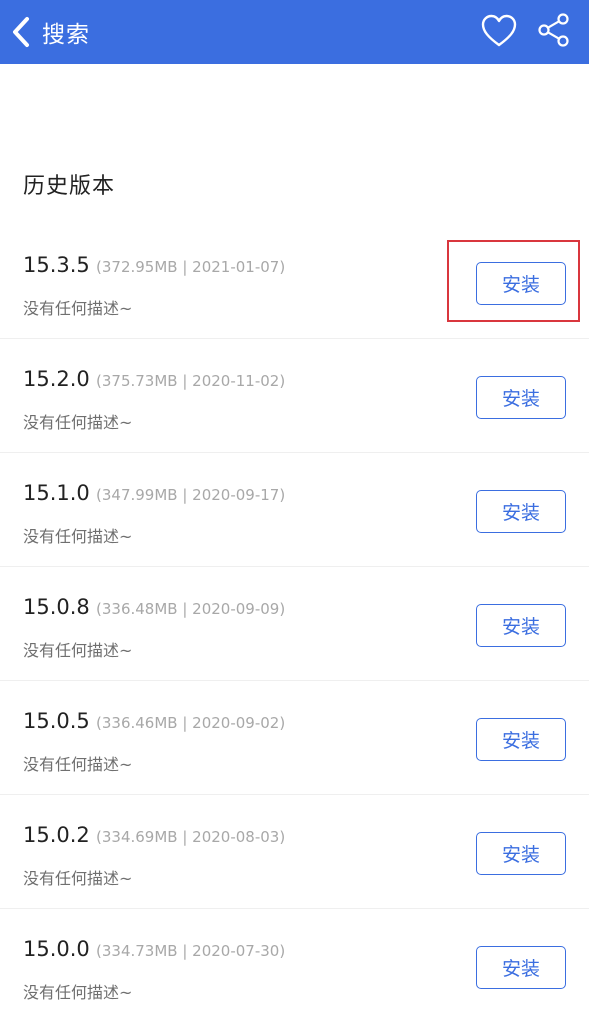 Image resolution: width=589 pixels, height=1018 pixels. I want to click on back-button: 搜索, so click(55, 32).